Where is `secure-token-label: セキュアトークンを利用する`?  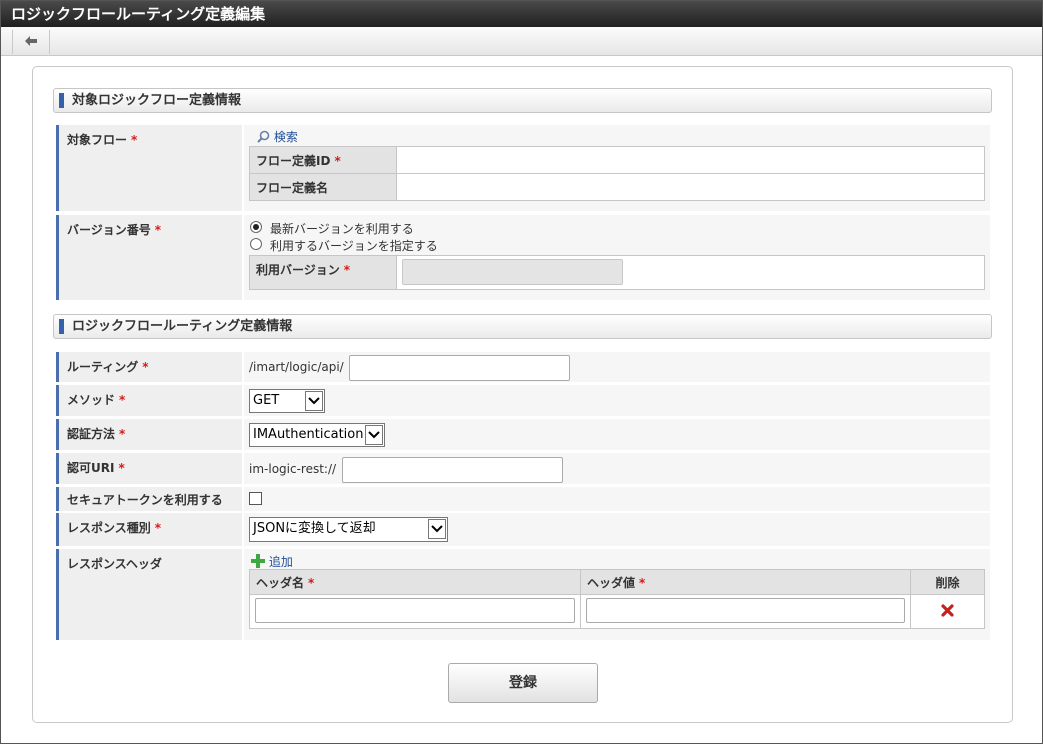
secure-token-label: セキュアトークンを利用する is located at coordinates (145, 500).